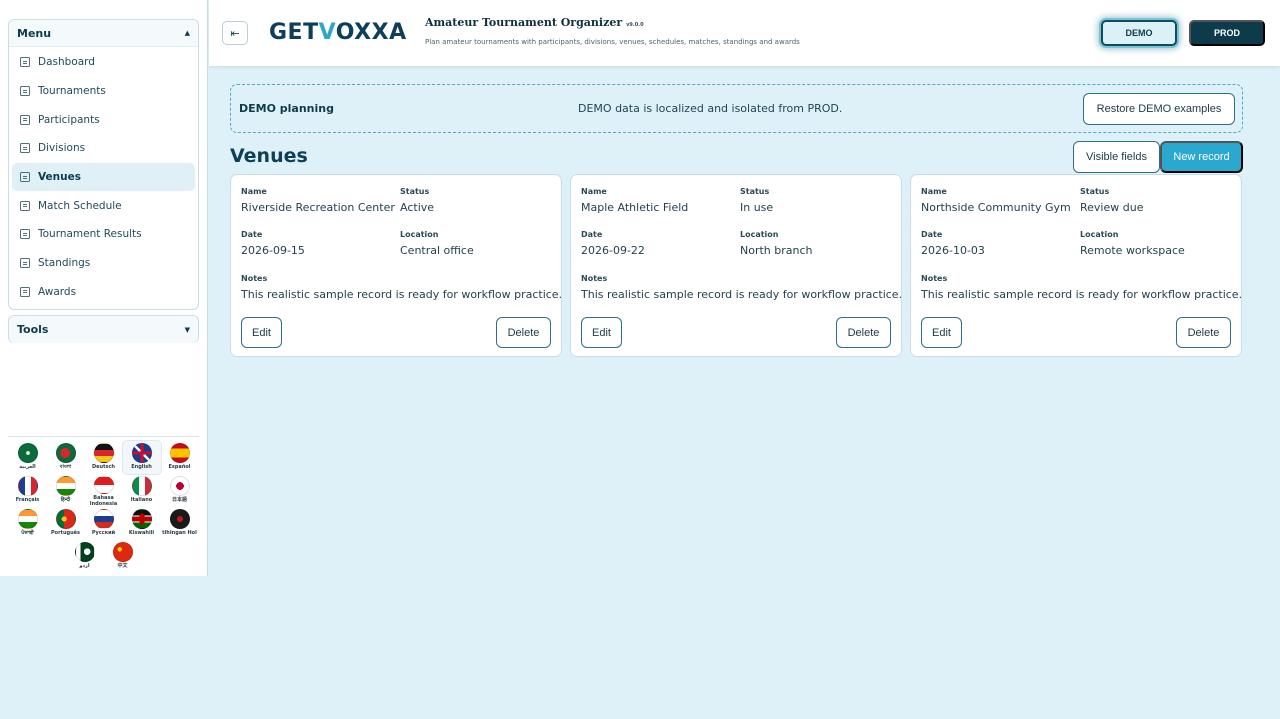 The image size is (1280, 719). What do you see at coordinates (142, 490) in the screenshot?
I see `language-option: Italiano` at bounding box center [142, 490].